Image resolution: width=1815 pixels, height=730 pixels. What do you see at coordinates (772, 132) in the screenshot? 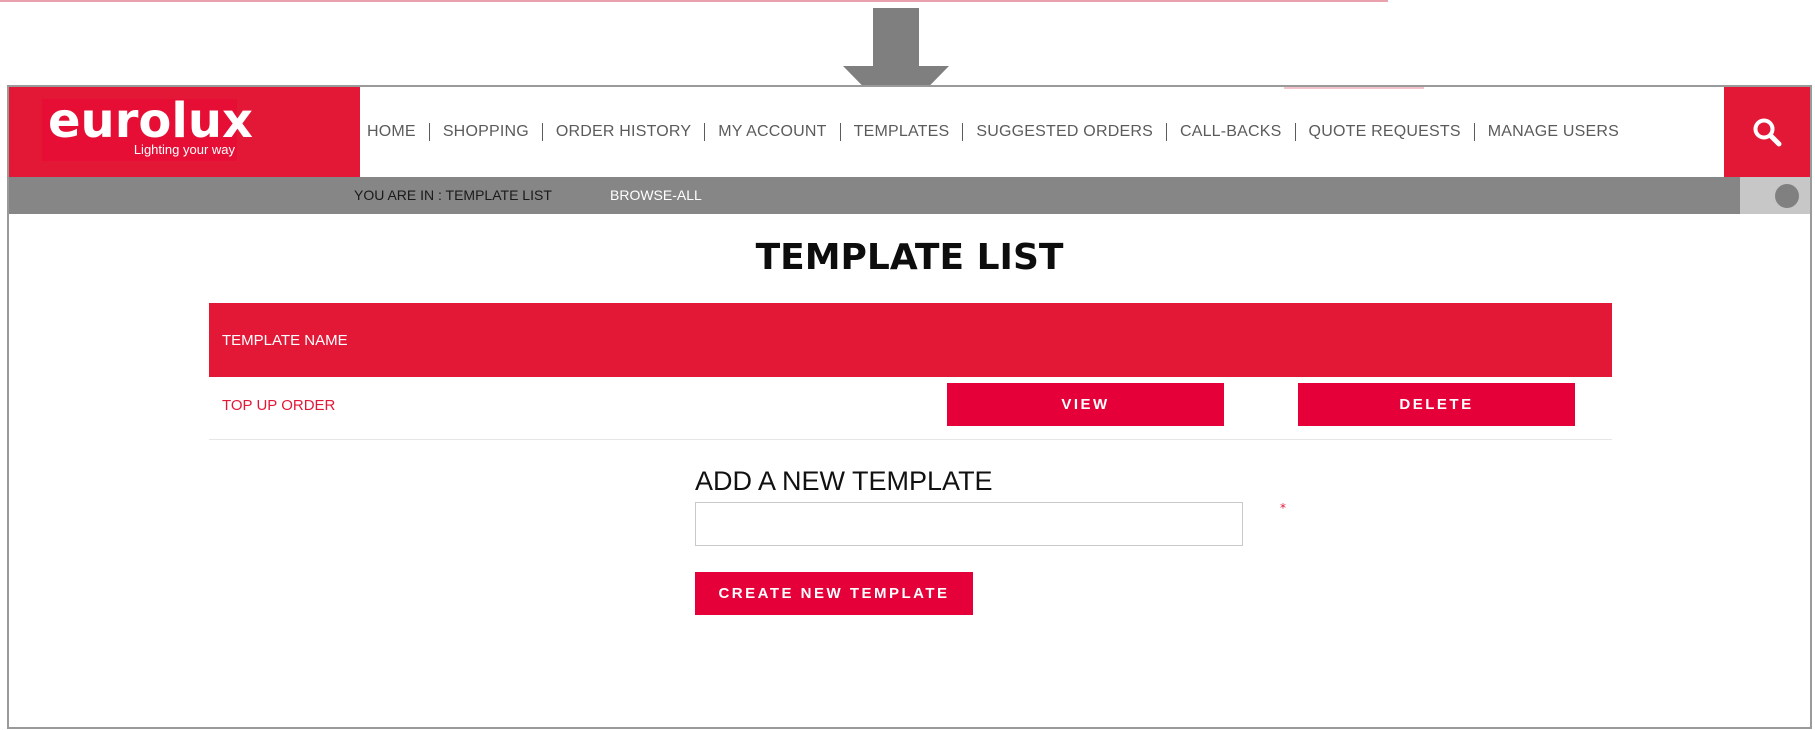
I see `nav-my-account: MY ACCOUNT` at bounding box center [772, 132].